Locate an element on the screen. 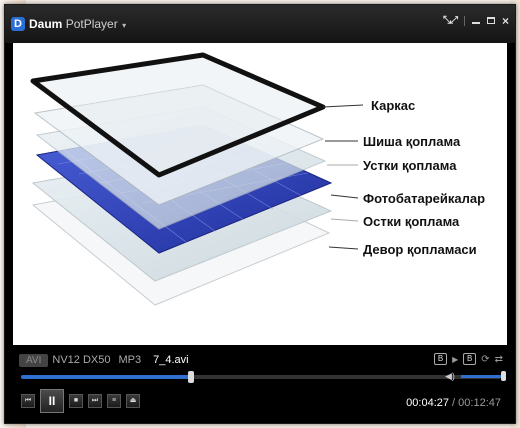  label-photocells: Фотобатарейкалар is located at coordinates (424, 198).